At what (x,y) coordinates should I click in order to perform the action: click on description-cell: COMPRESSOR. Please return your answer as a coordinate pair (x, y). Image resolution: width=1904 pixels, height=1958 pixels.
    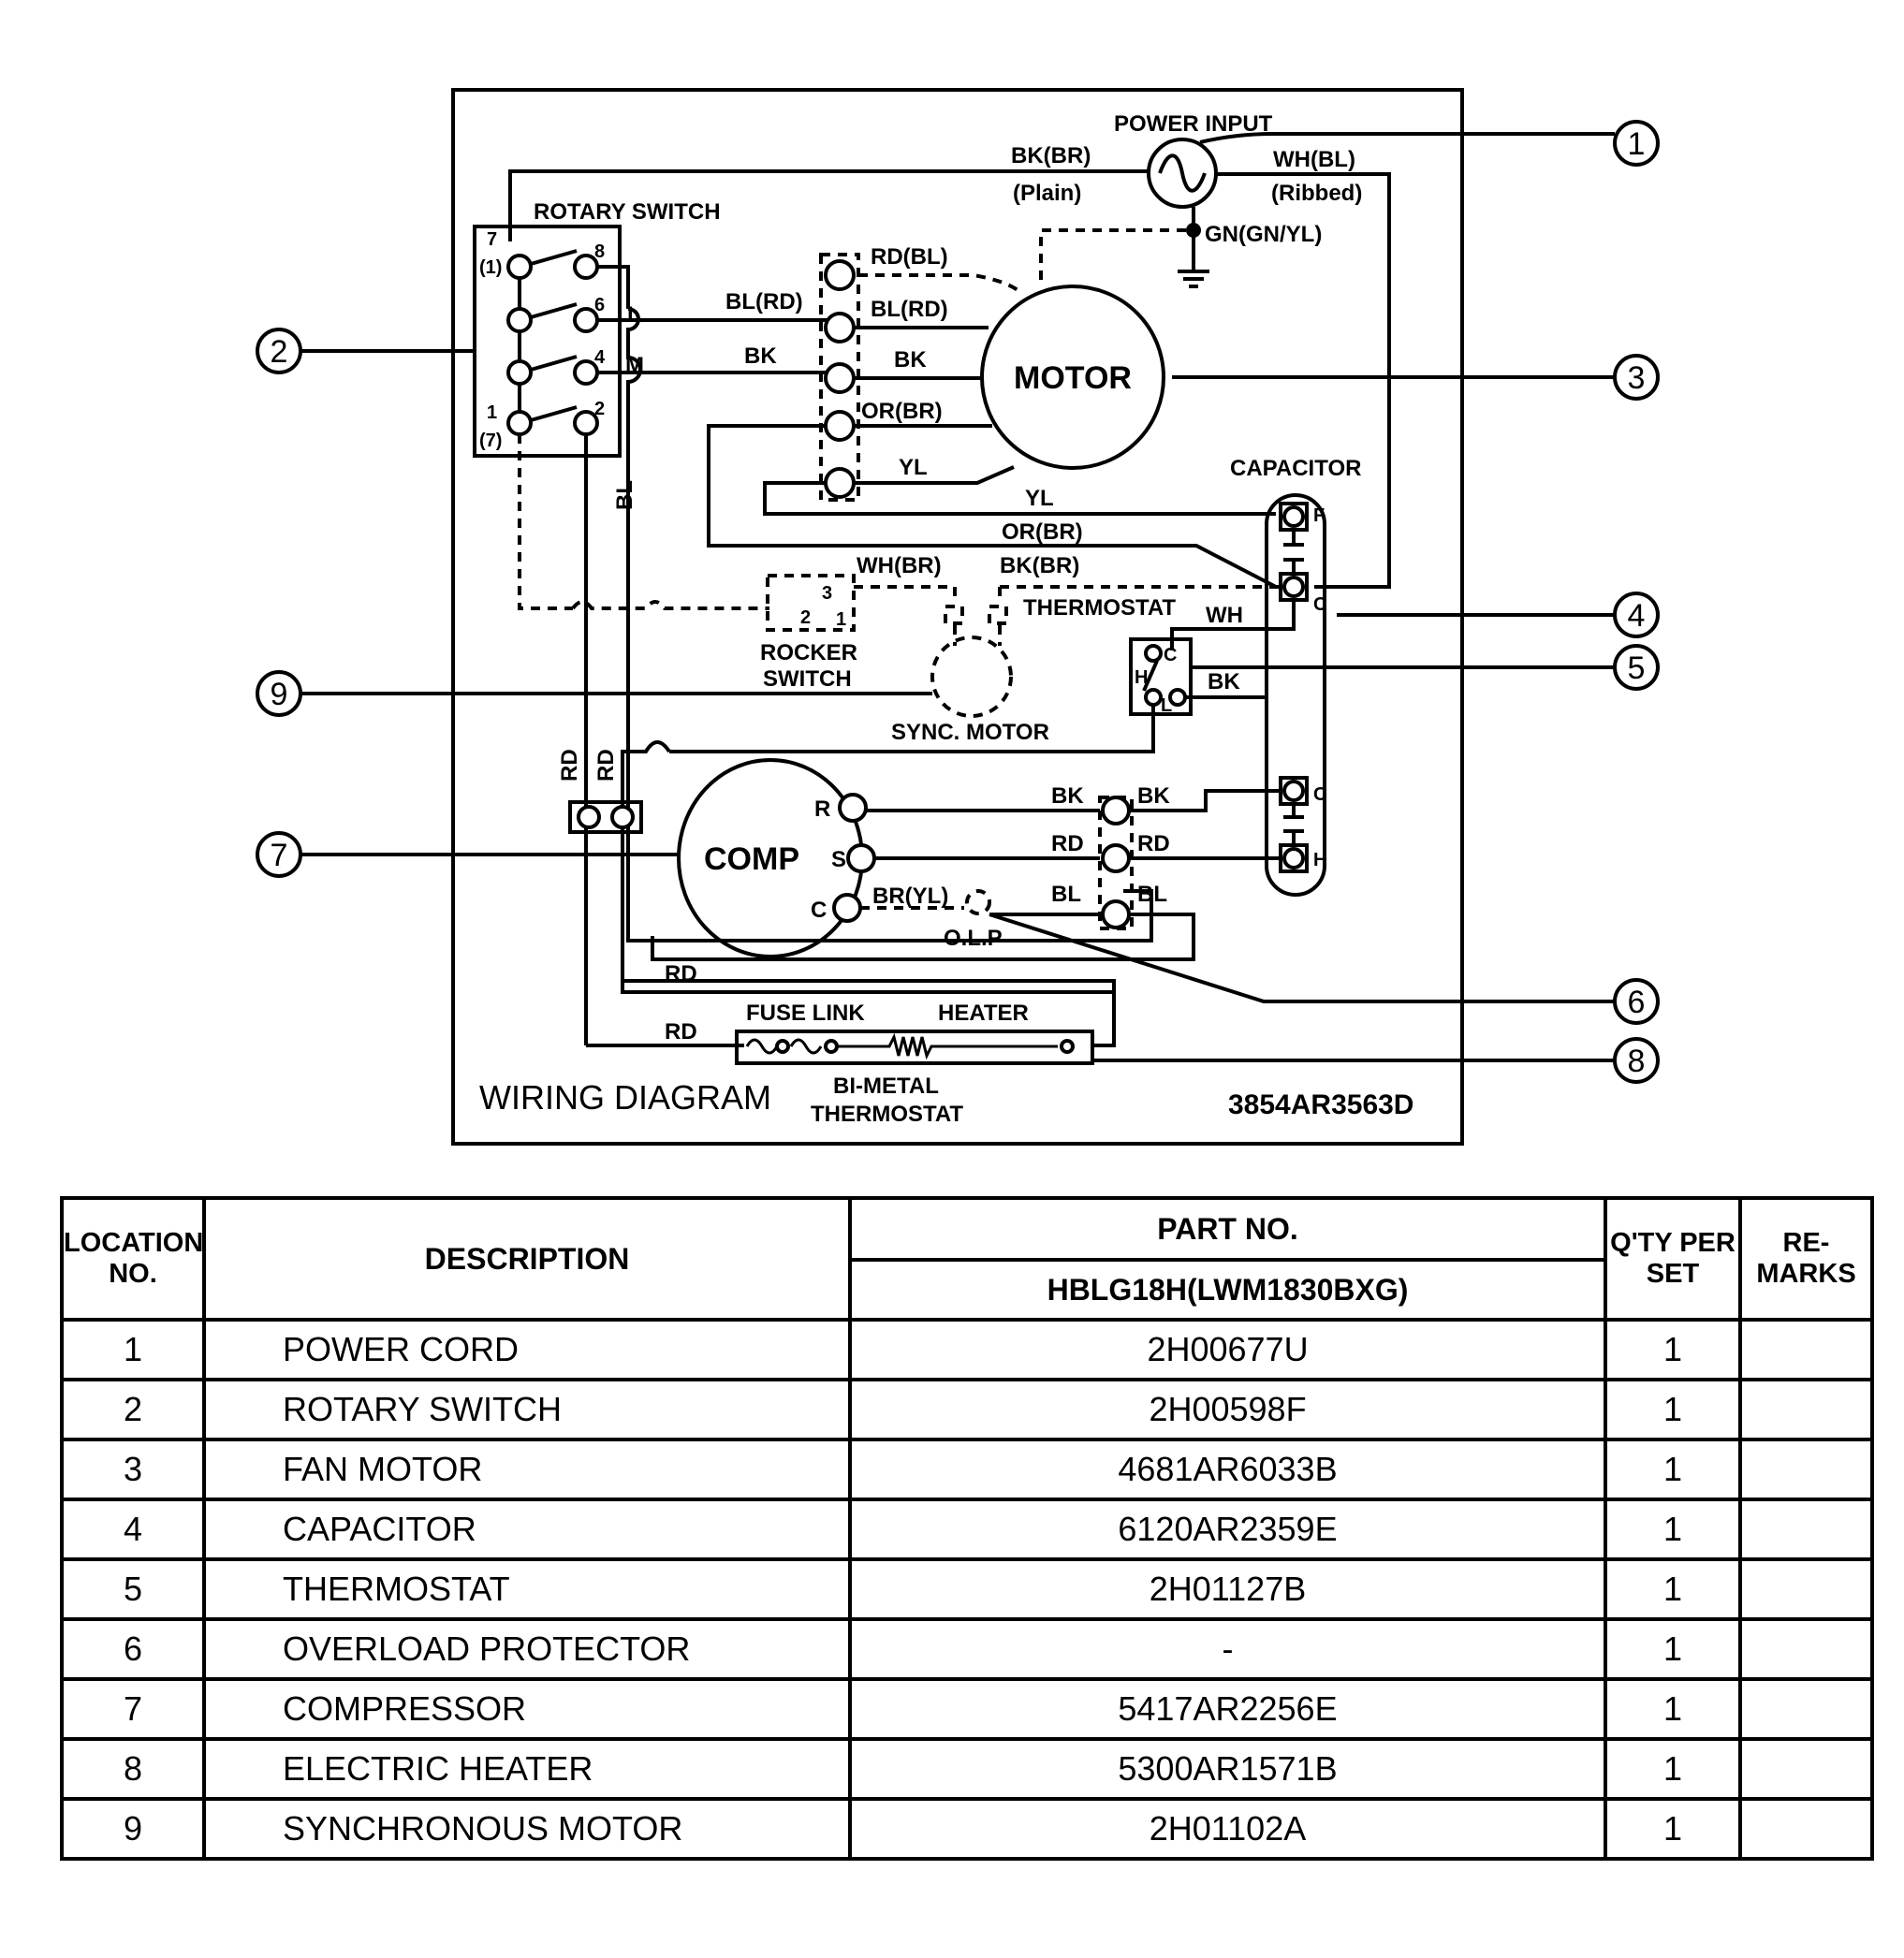
    Looking at the image, I should click on (527, 1709).